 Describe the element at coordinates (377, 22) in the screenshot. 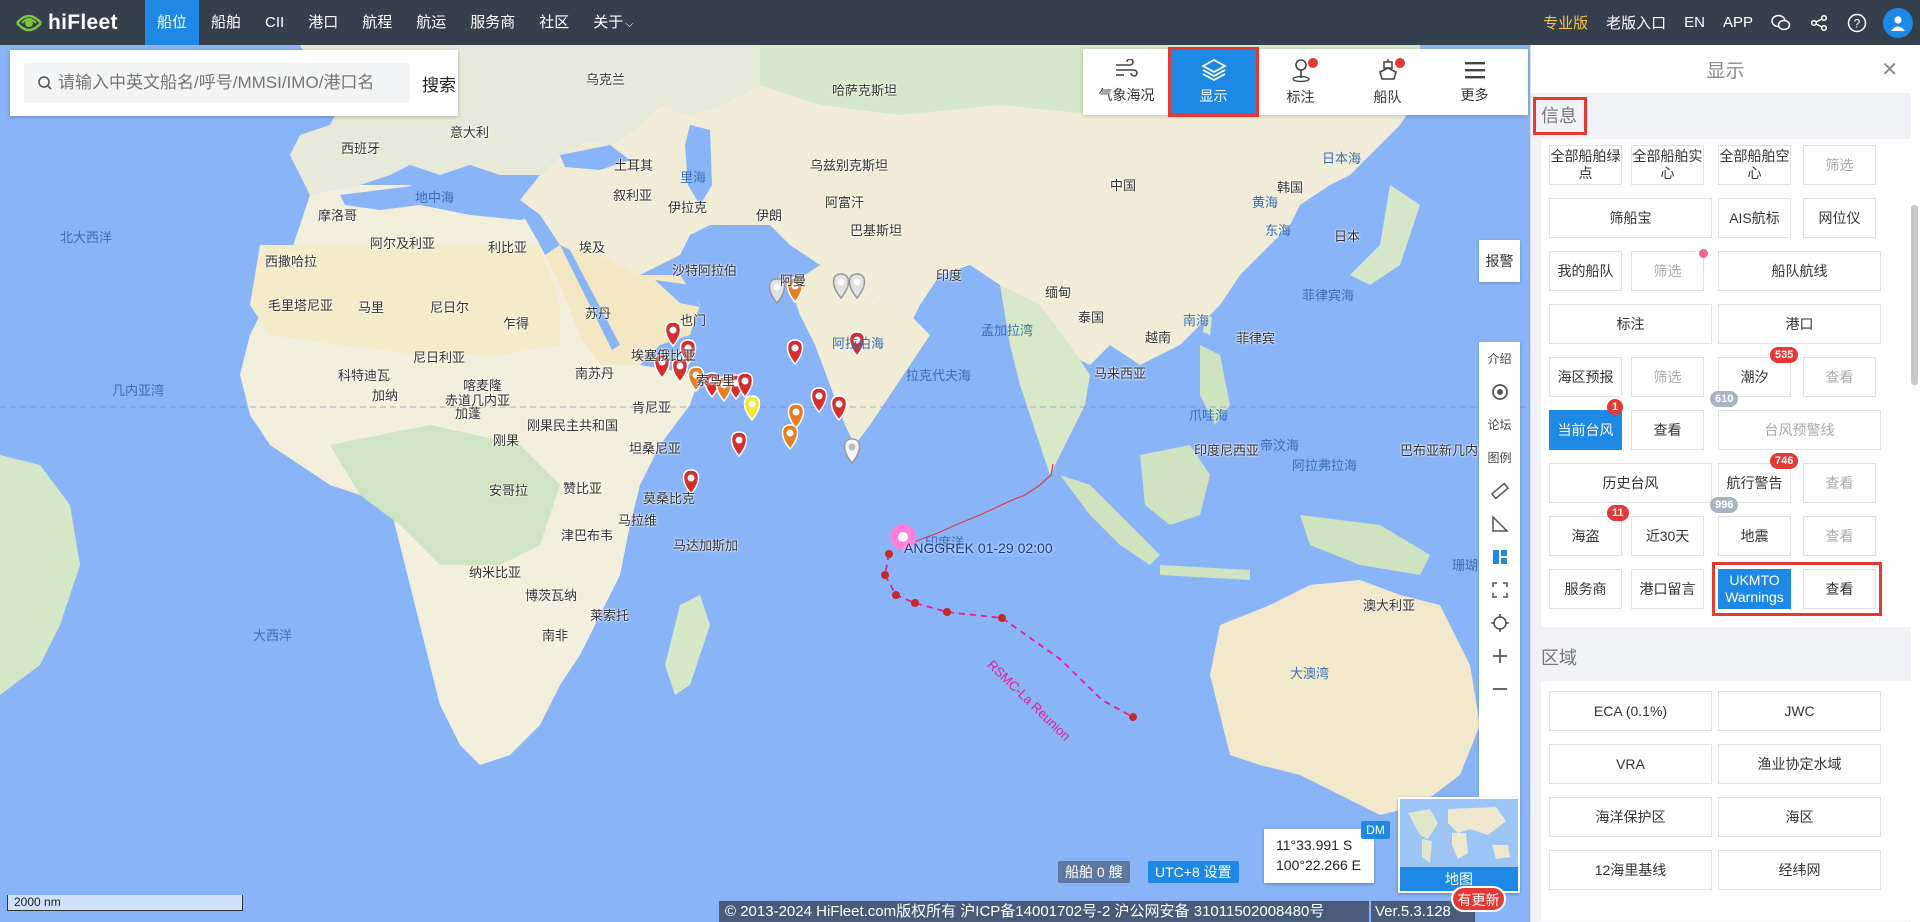

I see `nav-item-voyage: 航程` at that location.